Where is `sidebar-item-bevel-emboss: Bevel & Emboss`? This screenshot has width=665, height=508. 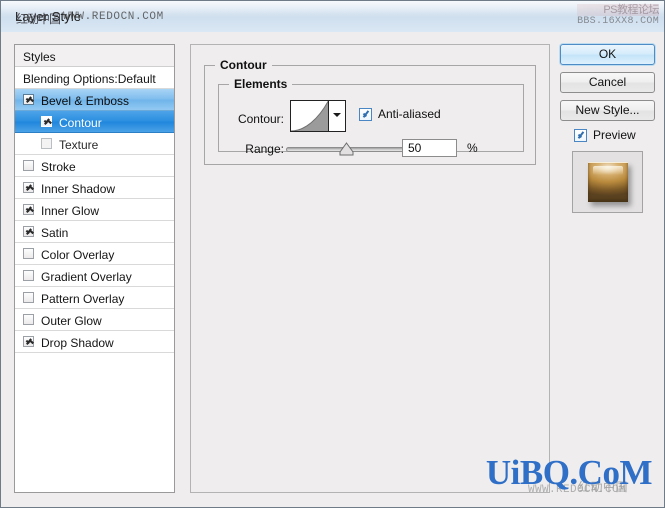
sidebar-item-bevel-emboss: Bevel & Emboss is located at coordinates (94, 100).